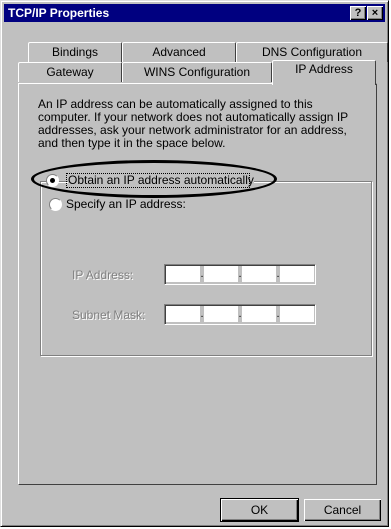  Describe the element at coordinates (342, 510) in the screenshot. I see `cancel-button: Cancel` at that location.